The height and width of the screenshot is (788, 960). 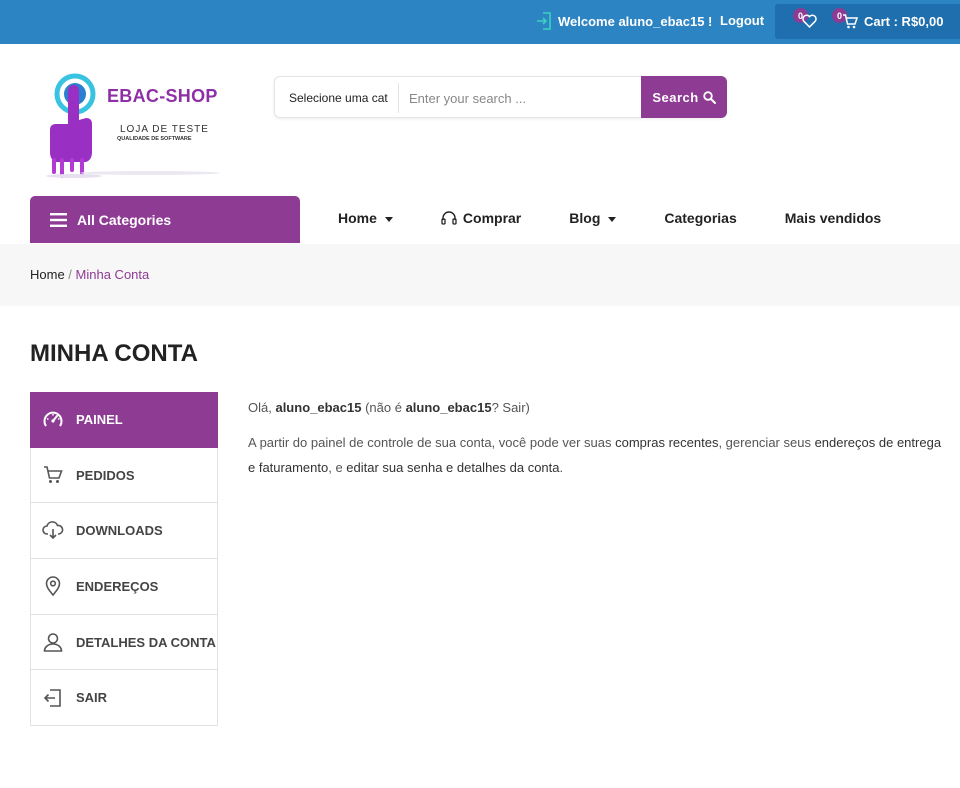 What do you see at coordinates (162, 96) in the screenshot?
I see `brand-name: EBAC-SHOP` at bounding box center [162, 96].